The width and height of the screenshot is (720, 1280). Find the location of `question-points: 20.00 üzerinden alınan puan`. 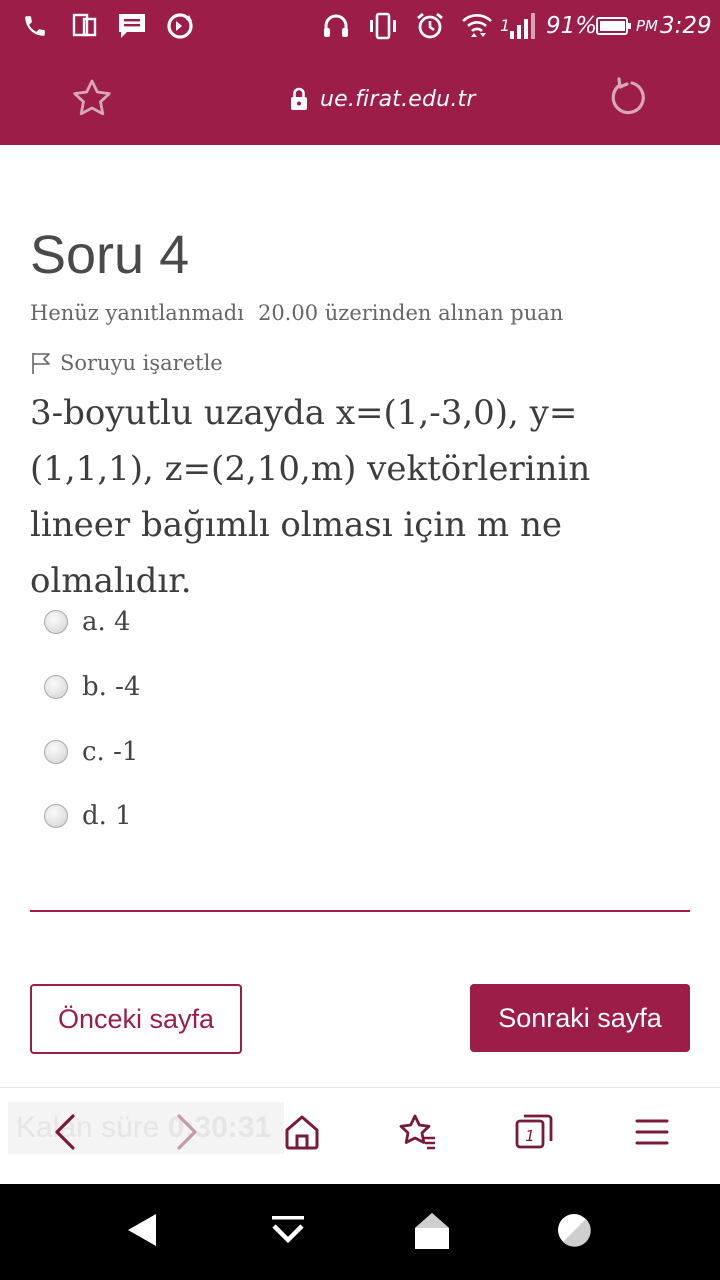

question-points: 20.00 üzerinden alınan puan is located at coordinates (410, 313).